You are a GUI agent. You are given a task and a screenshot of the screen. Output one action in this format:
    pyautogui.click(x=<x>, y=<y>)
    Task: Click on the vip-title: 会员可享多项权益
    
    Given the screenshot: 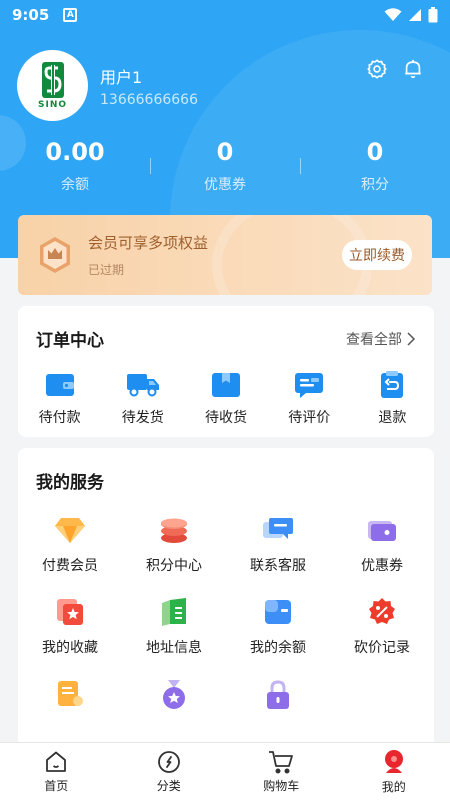 What is the action you would take?
    pyautogui.click(x=148, y=243)
    